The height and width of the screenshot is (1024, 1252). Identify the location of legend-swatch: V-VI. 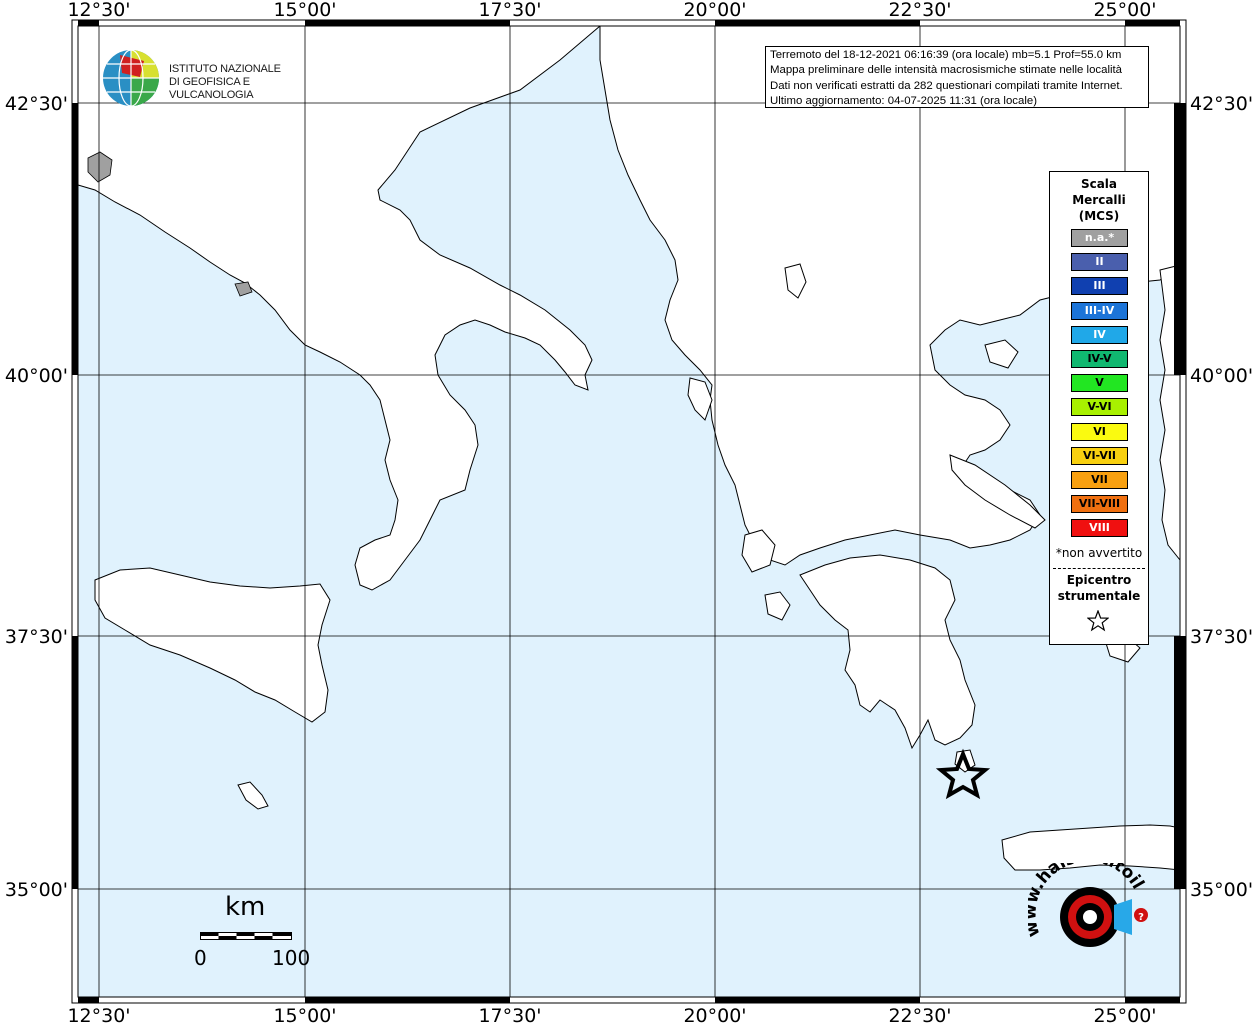
(1099, 407).